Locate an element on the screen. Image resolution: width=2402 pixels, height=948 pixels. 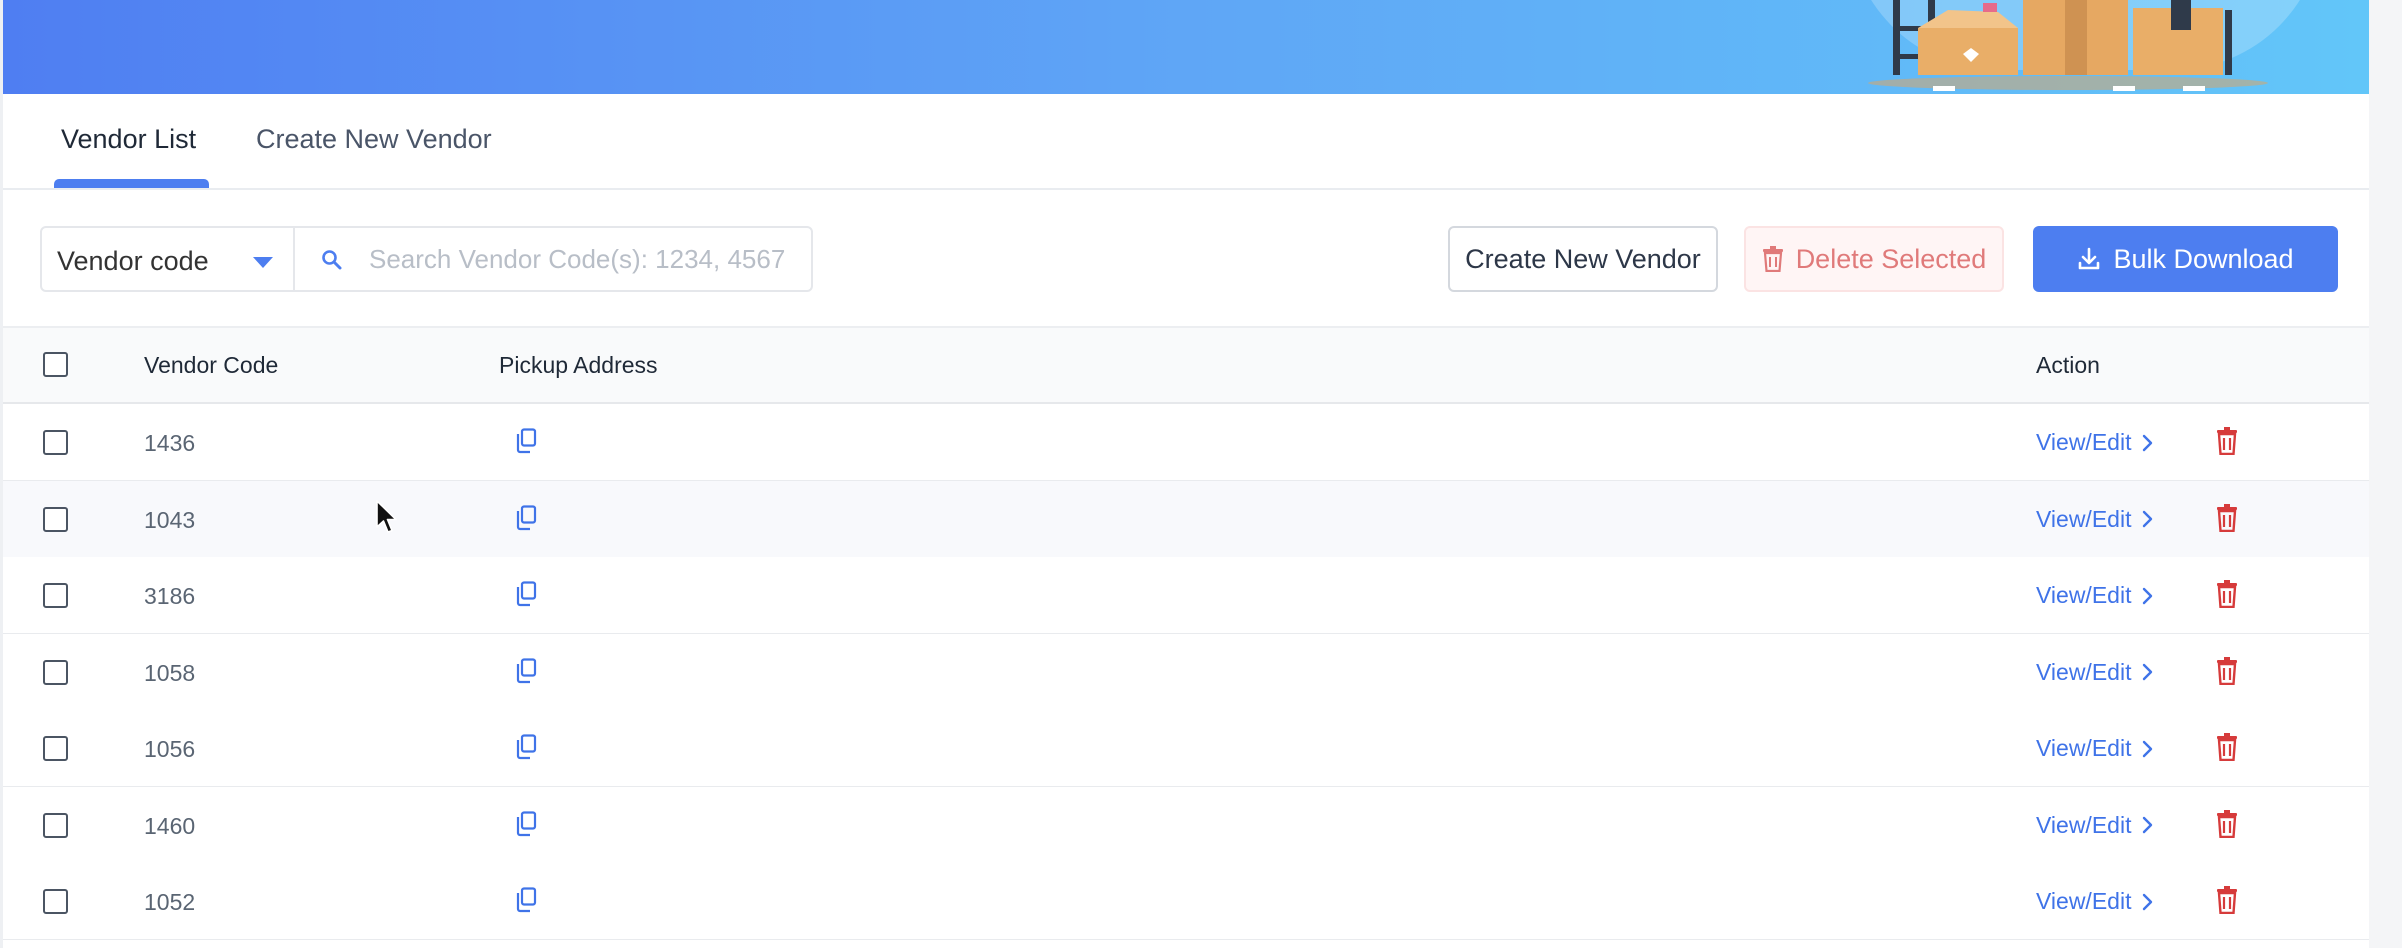
filter-field-select: Vendor code is located at coordinates (167, 259).